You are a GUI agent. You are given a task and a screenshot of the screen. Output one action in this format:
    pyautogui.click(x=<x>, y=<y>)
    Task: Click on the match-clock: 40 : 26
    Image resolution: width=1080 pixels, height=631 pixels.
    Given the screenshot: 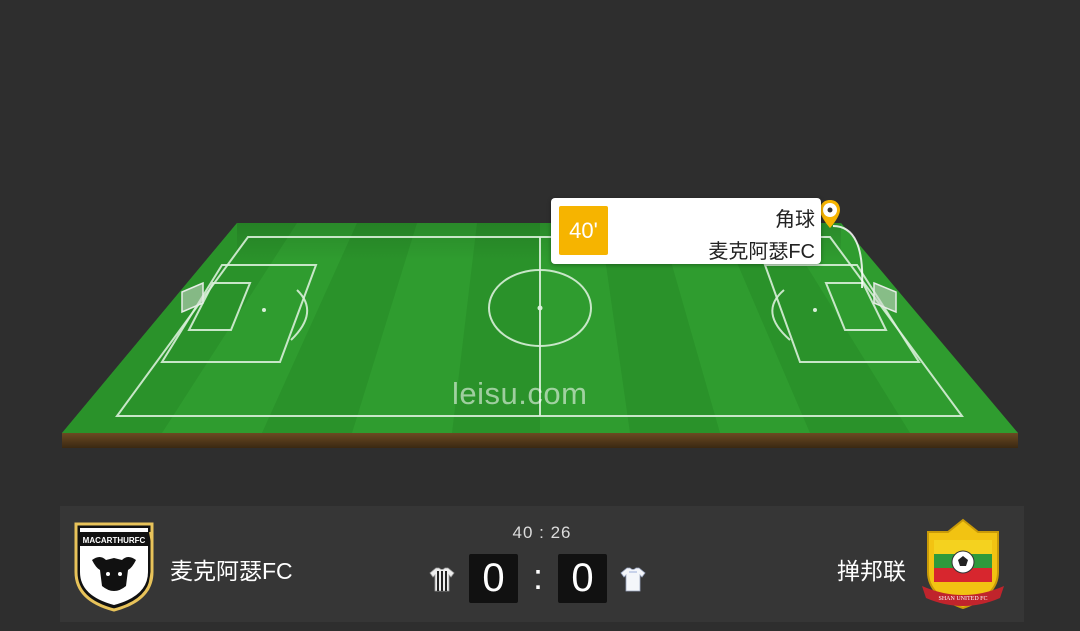 What is the action you would take?
    pyautogui.click(x=542, y=532)
    